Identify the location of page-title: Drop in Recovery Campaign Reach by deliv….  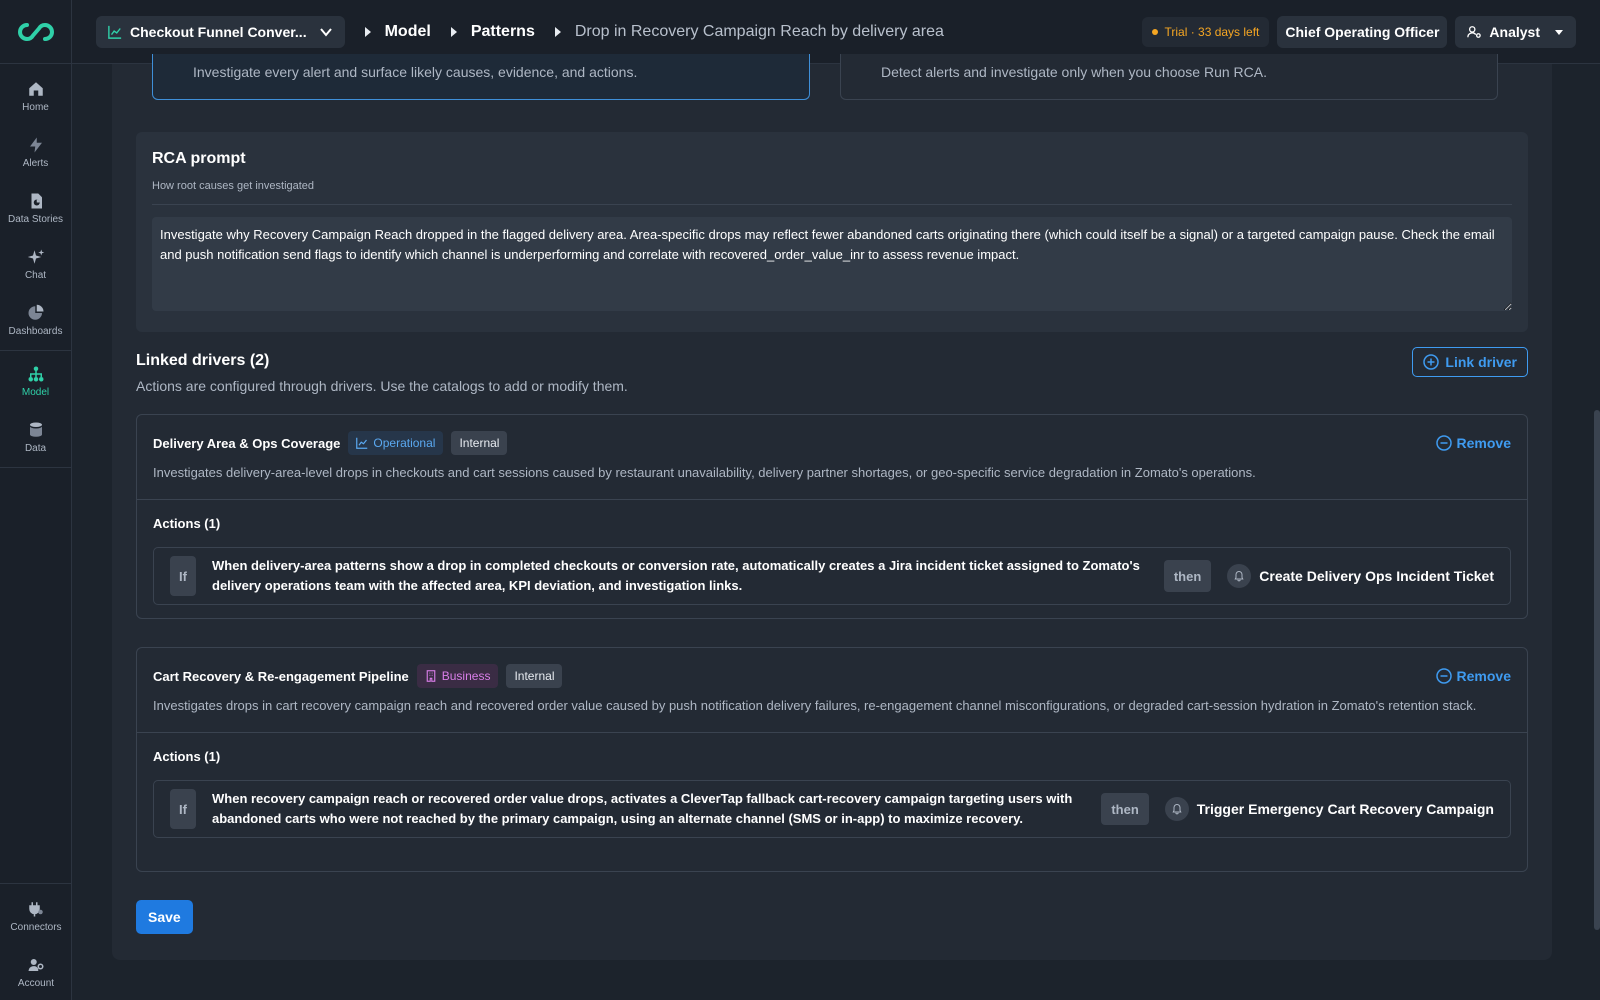
(759, 31).